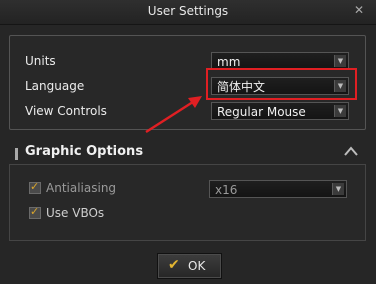  Describe the element at coordinates (55, 86) in the screenshot. I see `language-label: Language` at that location.